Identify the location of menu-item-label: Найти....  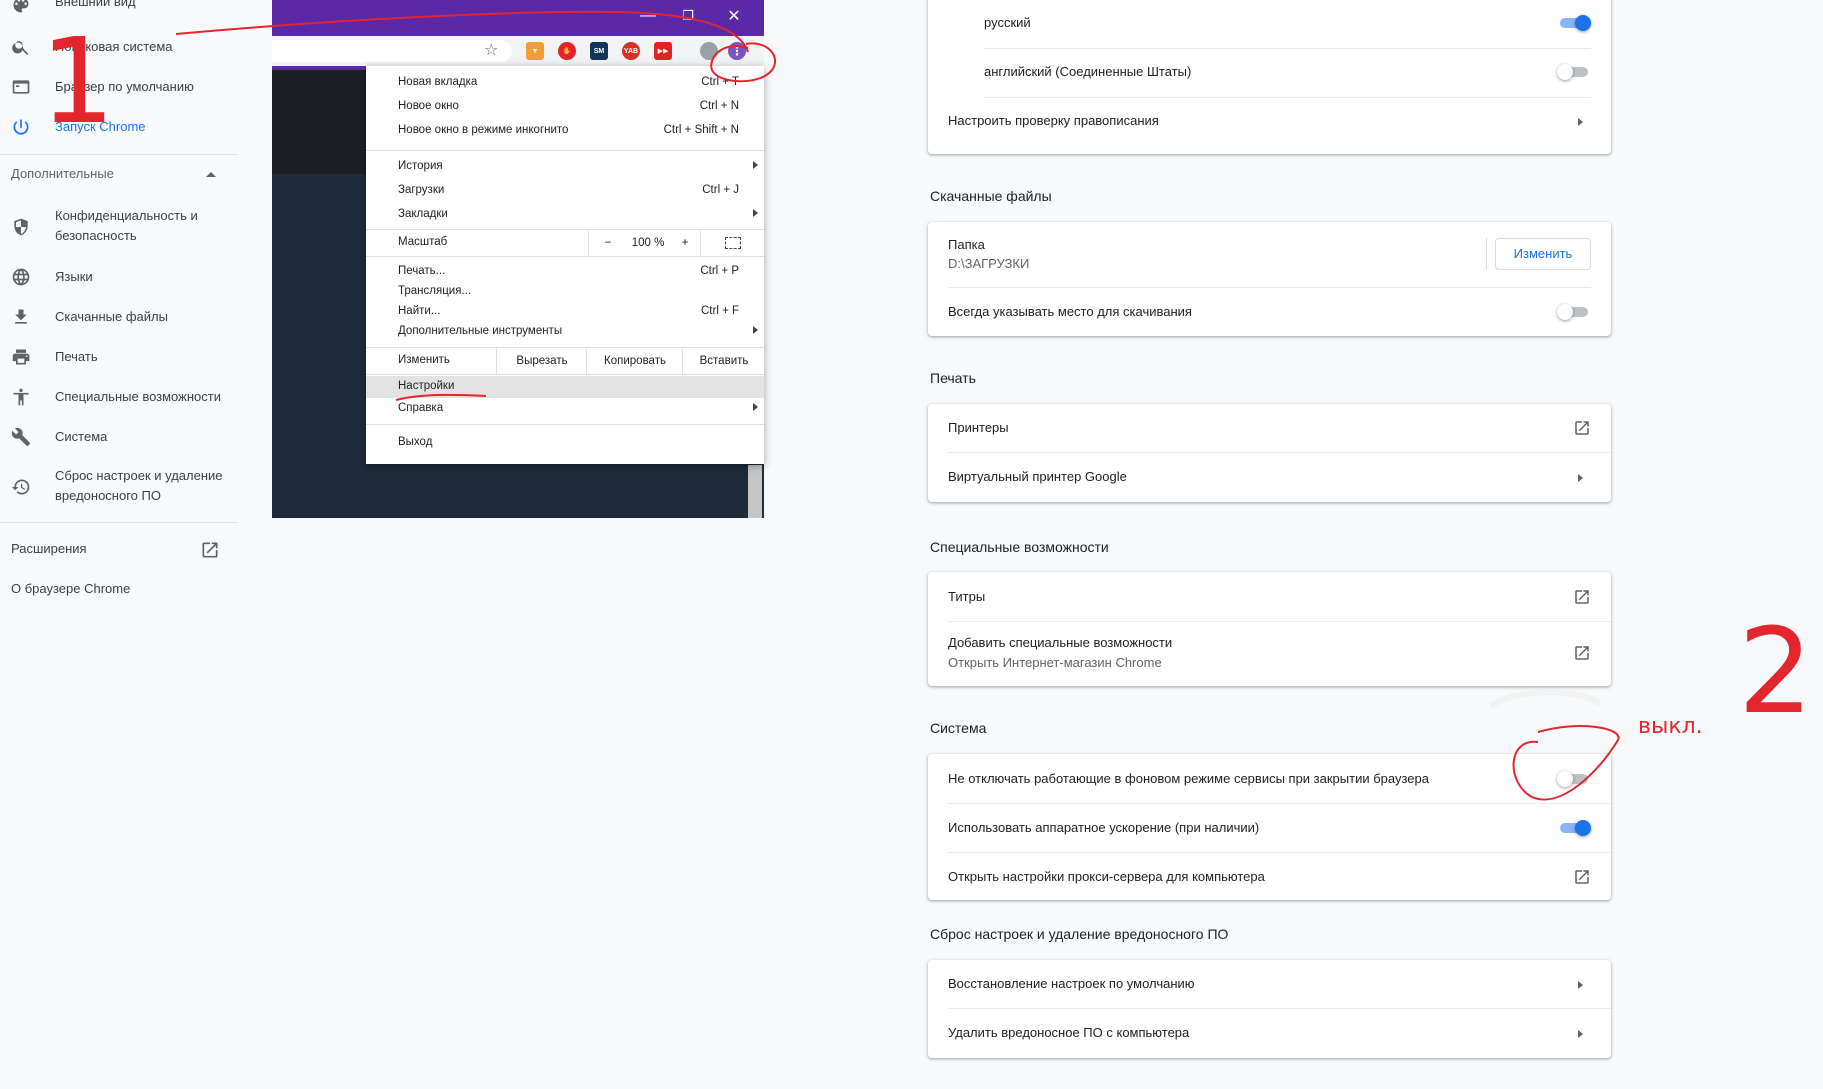
(419, 311).